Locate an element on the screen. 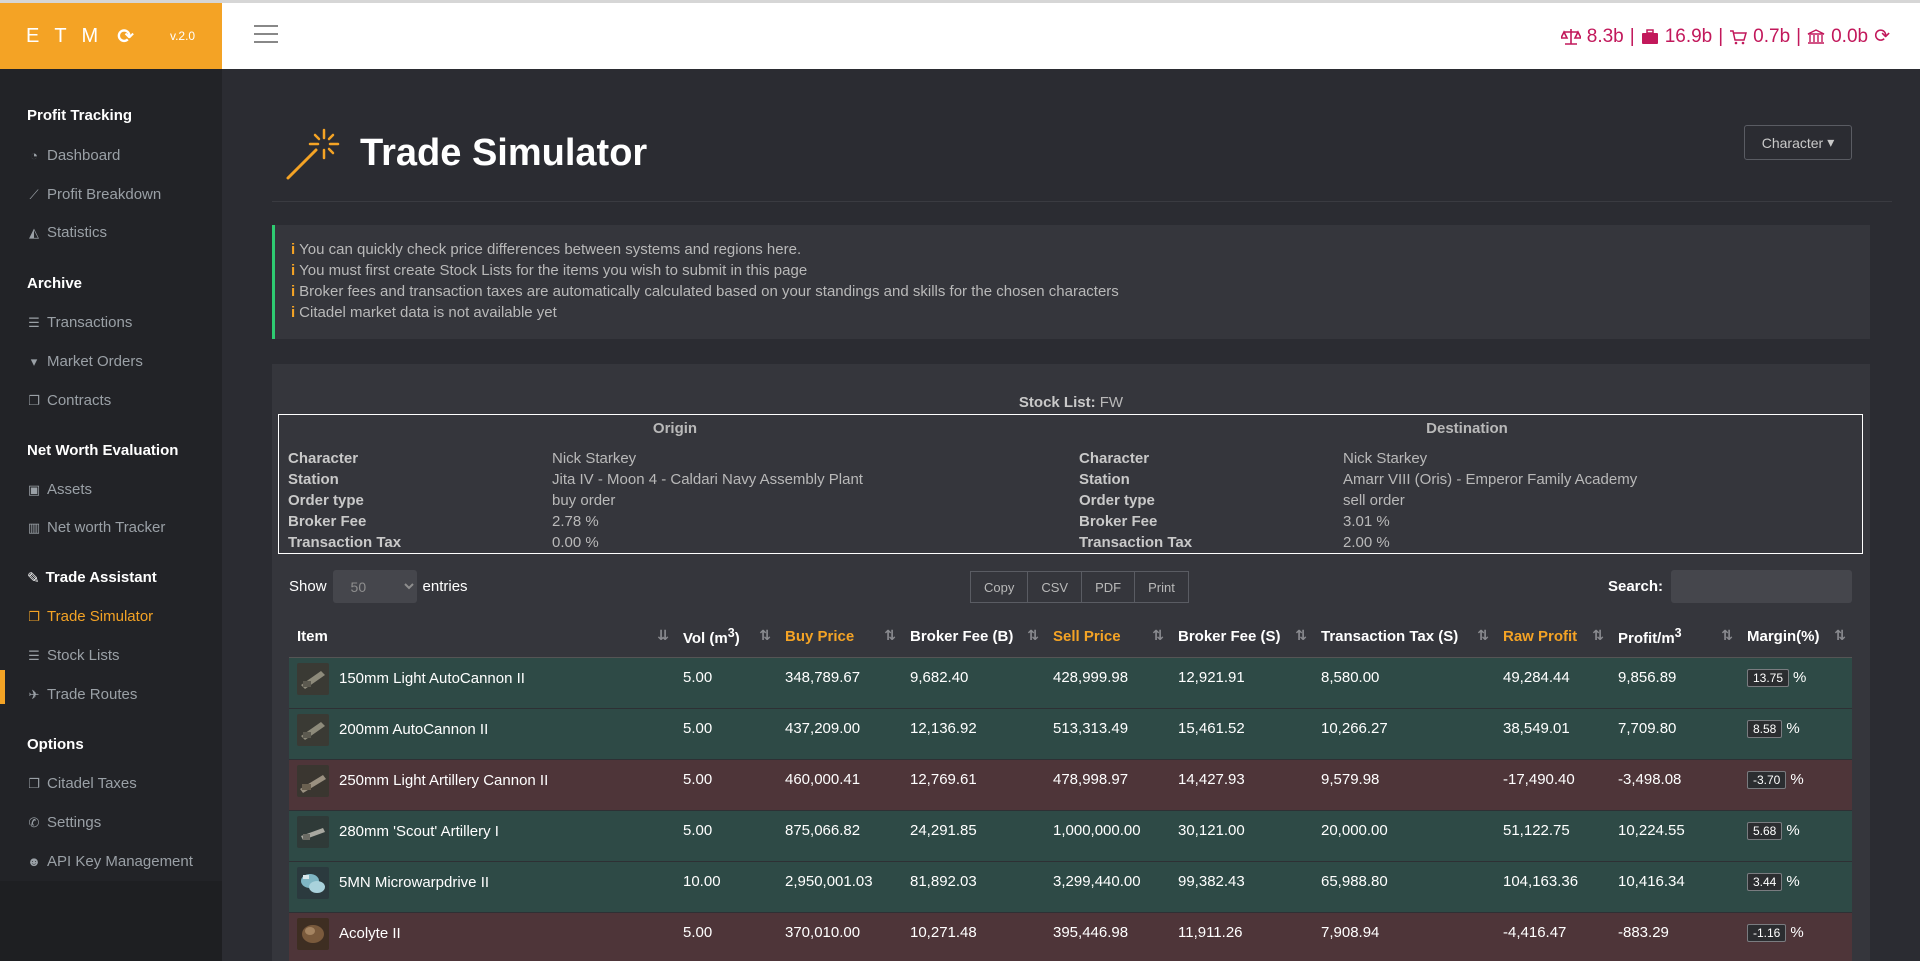 This screenshot has width=1920, height=961. sell-price-cell: 513,313.49 is located at coordinates (1107, 733).